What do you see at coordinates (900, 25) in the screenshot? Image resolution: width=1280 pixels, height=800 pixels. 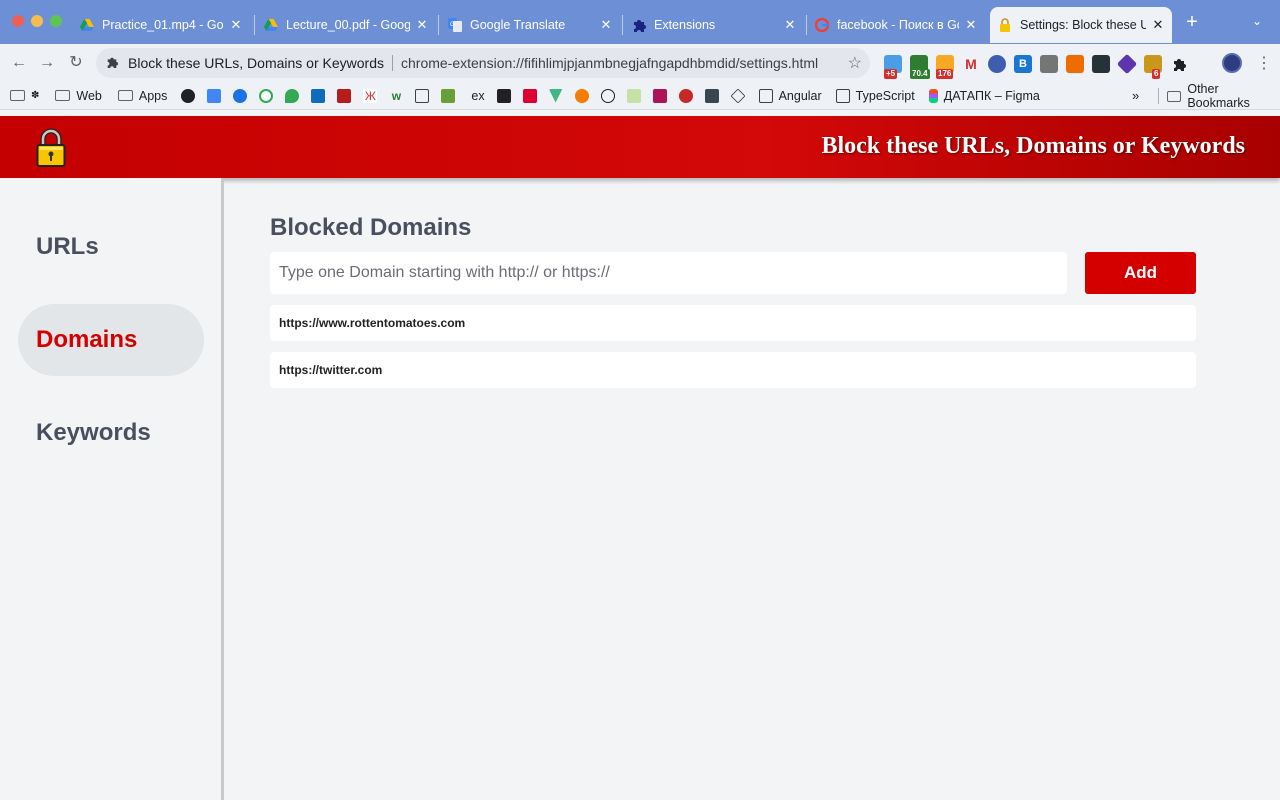 I see `tab-facebook-search: facebook - Поиск в Goog ✕` at bounding box center [900, 25].